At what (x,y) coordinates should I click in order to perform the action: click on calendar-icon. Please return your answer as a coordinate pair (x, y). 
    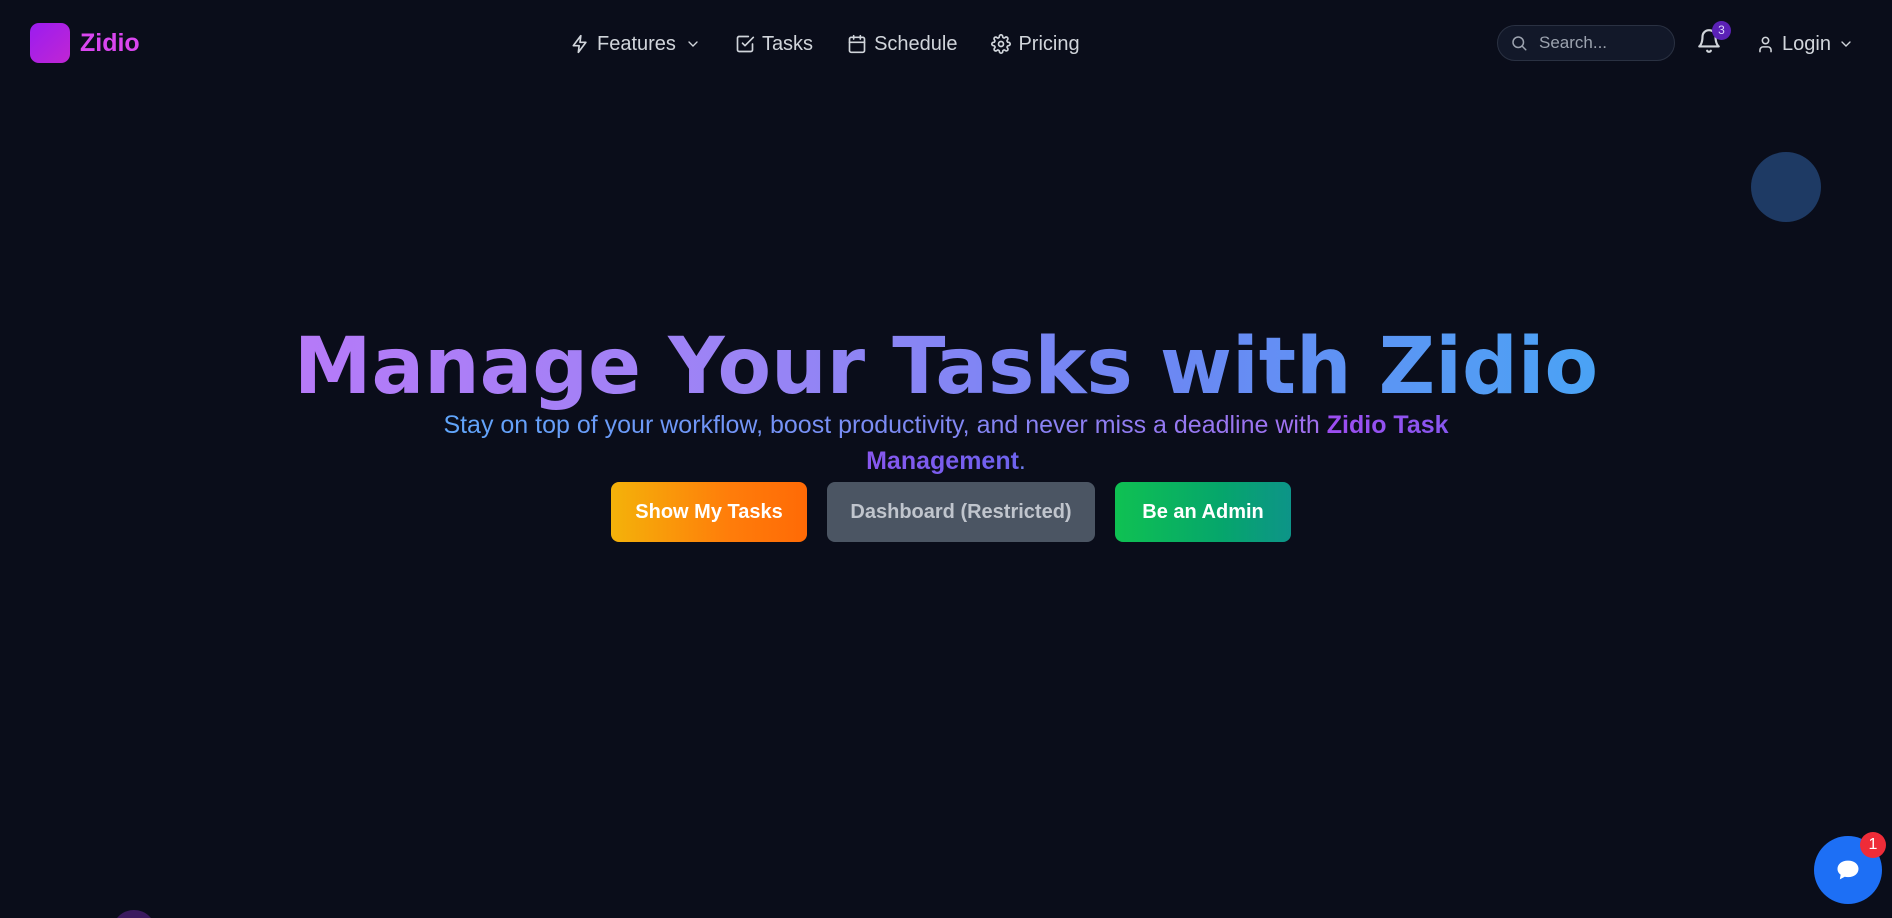
    Looking at the image, I should click on (857, 44).